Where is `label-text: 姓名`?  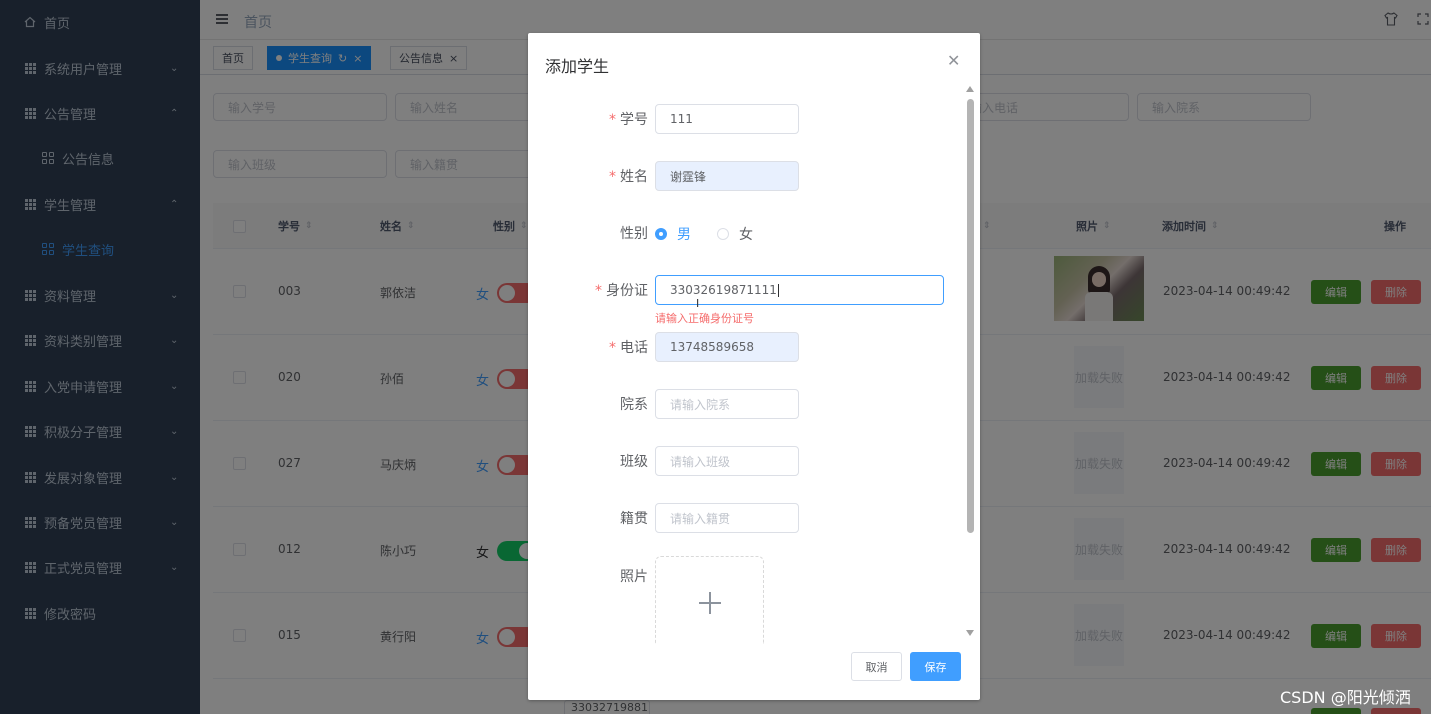
label-text: 姓名 is located at coordinates (634, 177).